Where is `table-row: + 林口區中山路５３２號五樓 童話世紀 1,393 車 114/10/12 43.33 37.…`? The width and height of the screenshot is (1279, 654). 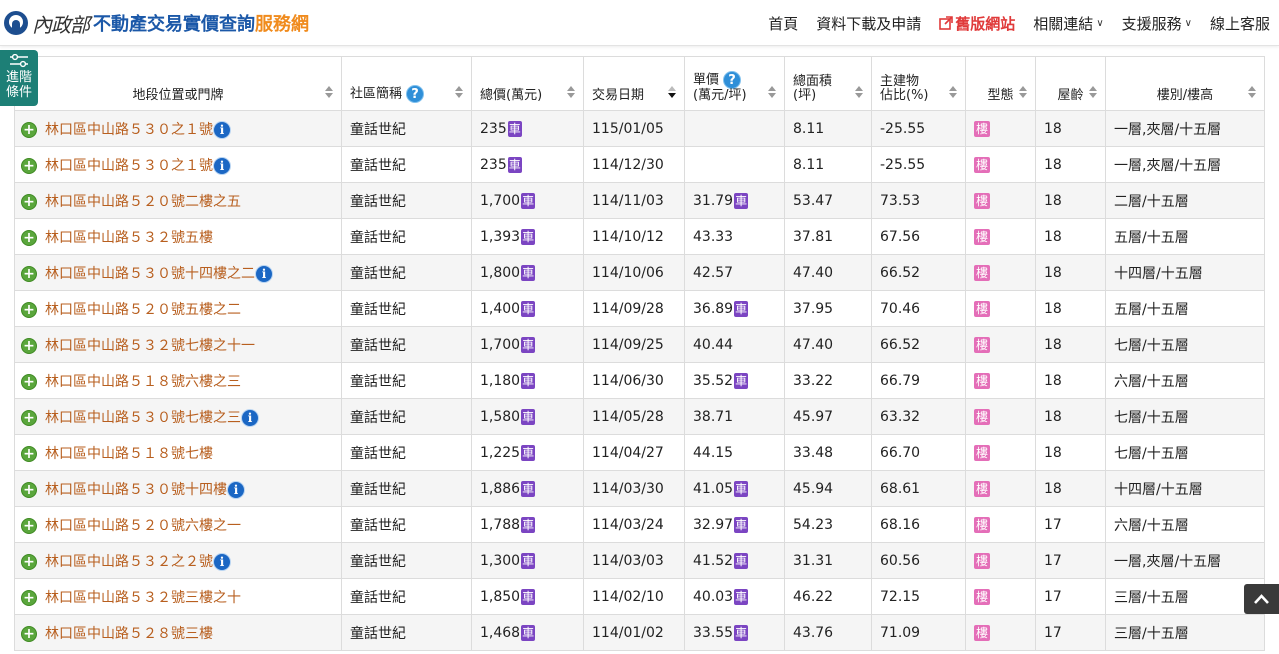
table-row: + 林口區中山路５３２號五樓 童話世紀 1,393 車 114/10/12 43.33 37.… is located at coordinates (639, 236).